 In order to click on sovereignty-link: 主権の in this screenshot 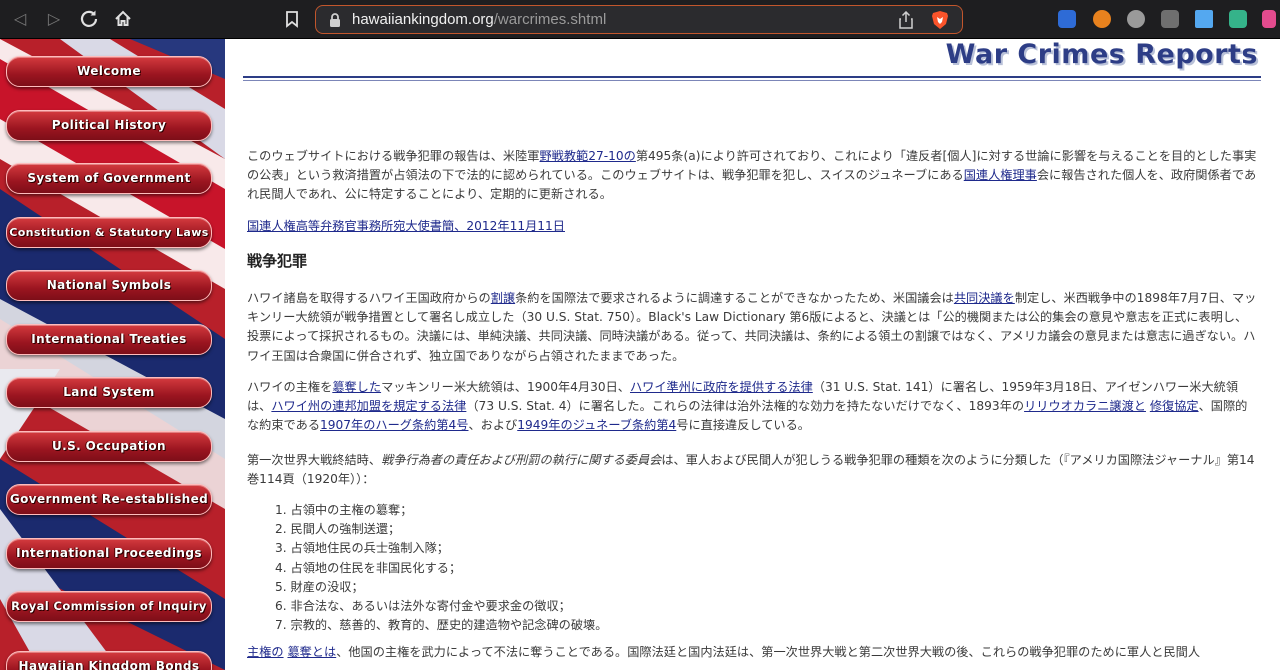, I will do `click(265, 652)`.